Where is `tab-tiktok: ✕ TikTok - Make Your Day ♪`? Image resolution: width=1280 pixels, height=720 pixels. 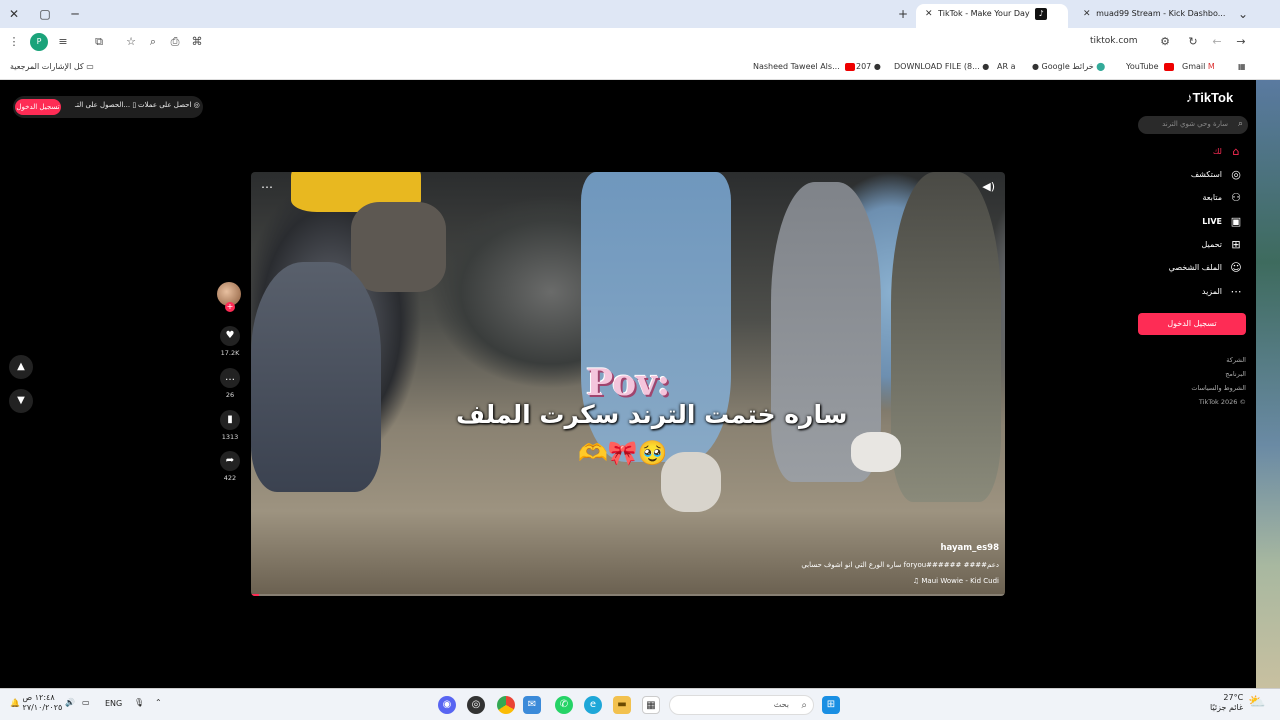
tab-tiktok: ✕ TikTok - Make Your Day ♪ is located at coordinates (992, 16).